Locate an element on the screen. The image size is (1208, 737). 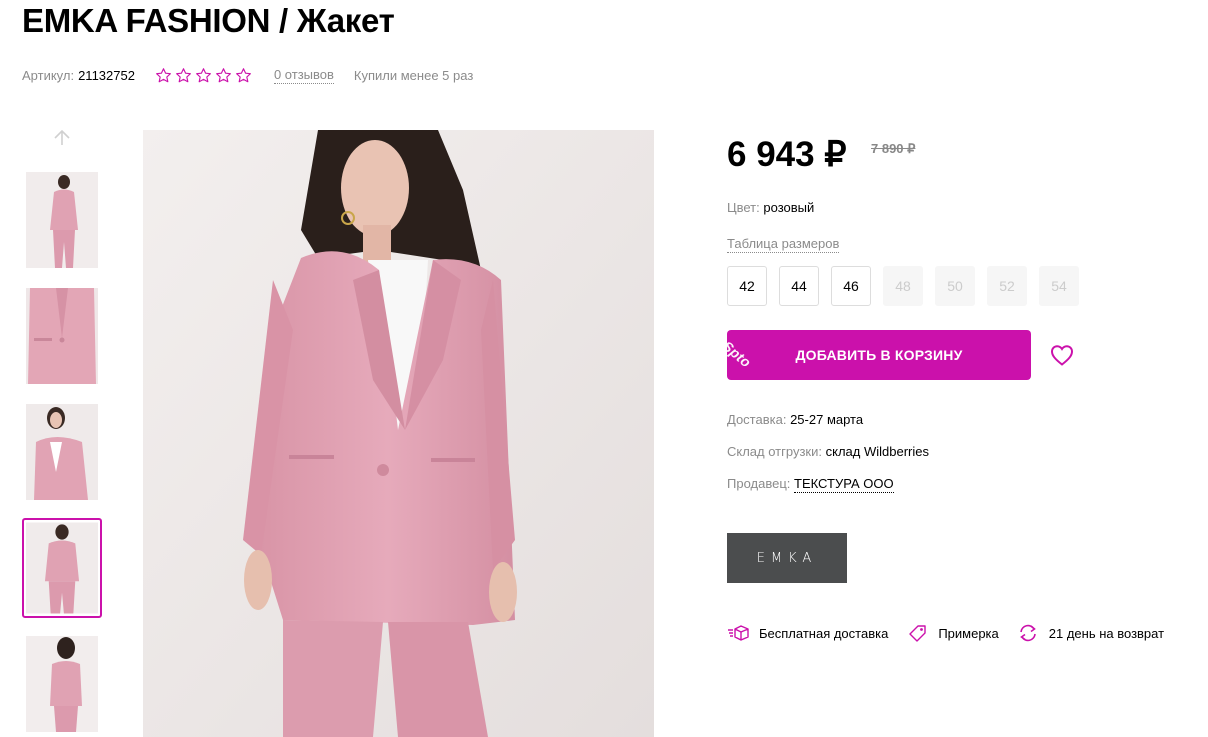
arrow-up-icon is located at coordinates (62, 138).